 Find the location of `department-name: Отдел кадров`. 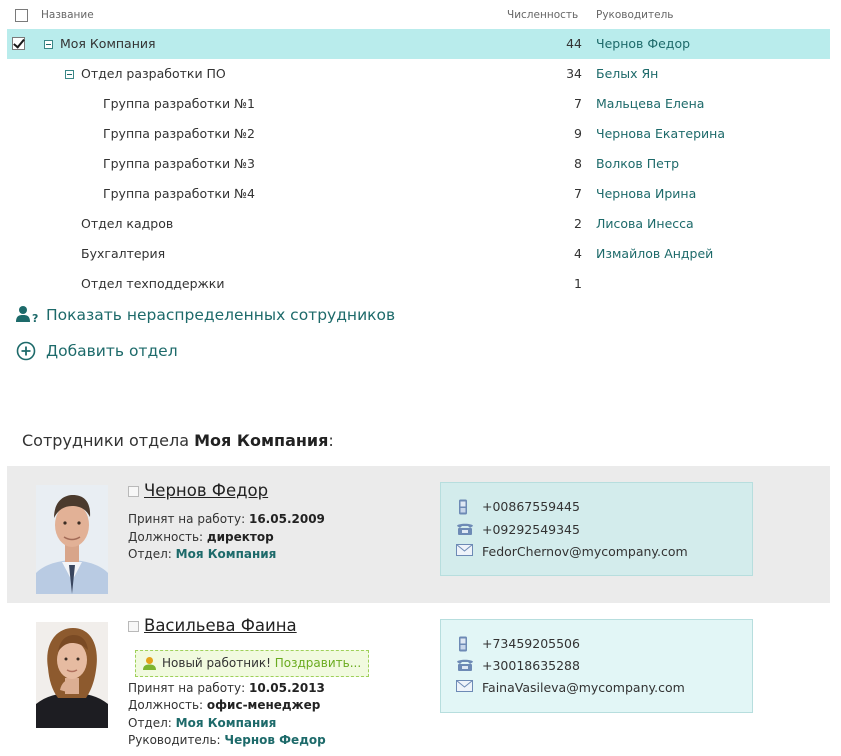

department-name: Отдел кадров is located at coordinates (127, 223).